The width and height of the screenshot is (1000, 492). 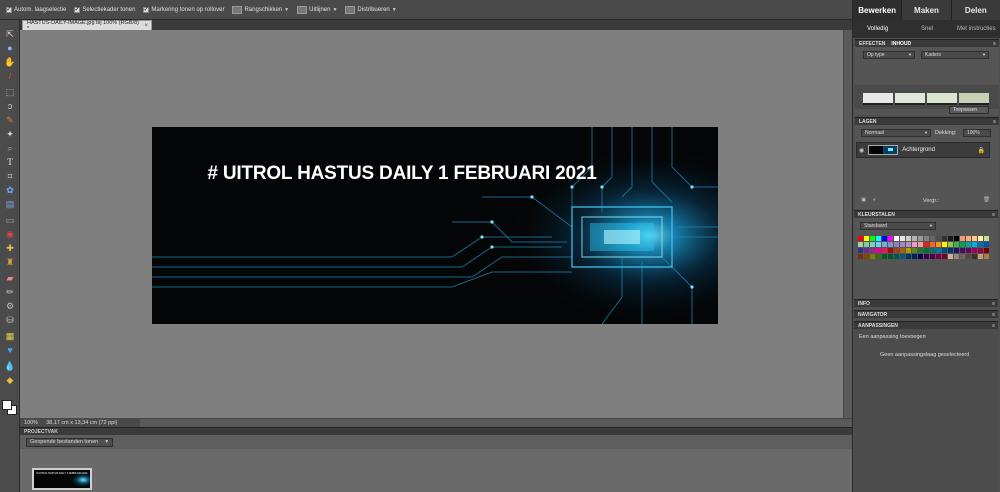 I want to click on align-menu: Uitlijnen ▼, so click(x=317, y=9).